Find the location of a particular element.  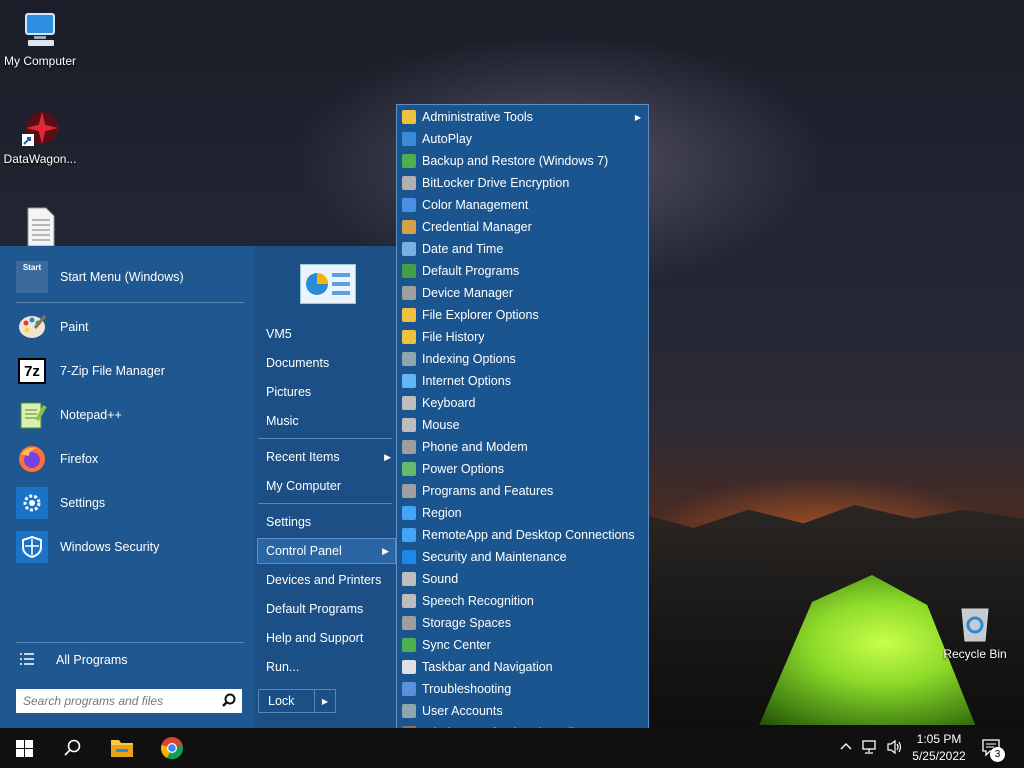

control-panel-item: Troubleshooting is located at coordinates (522, 689).